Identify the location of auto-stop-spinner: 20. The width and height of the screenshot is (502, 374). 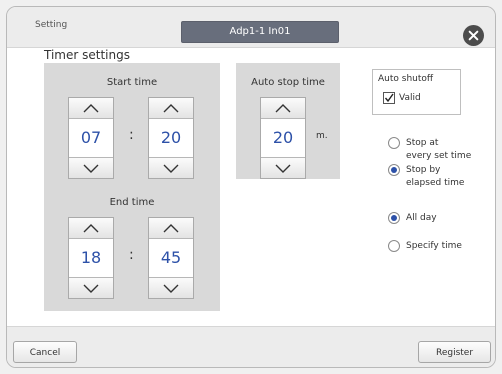
(283, 138).